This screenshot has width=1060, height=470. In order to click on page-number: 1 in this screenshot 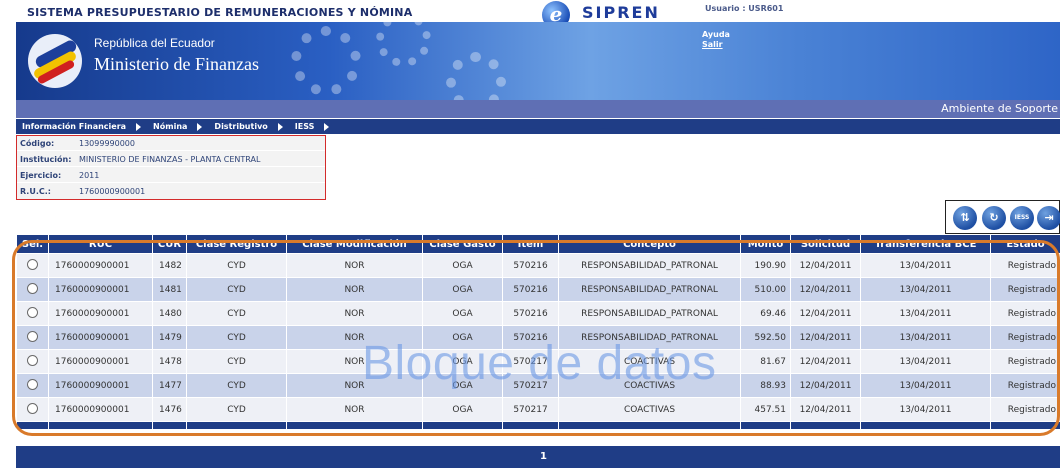, I will do `click(543, 456)`.